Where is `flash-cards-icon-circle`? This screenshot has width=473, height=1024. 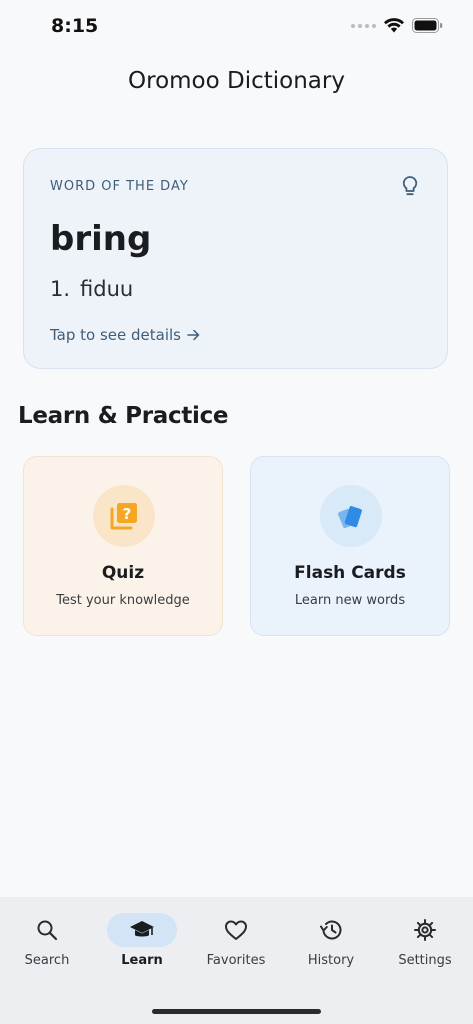
flash-cards-icon-circle is located at coordinates (351, 516).